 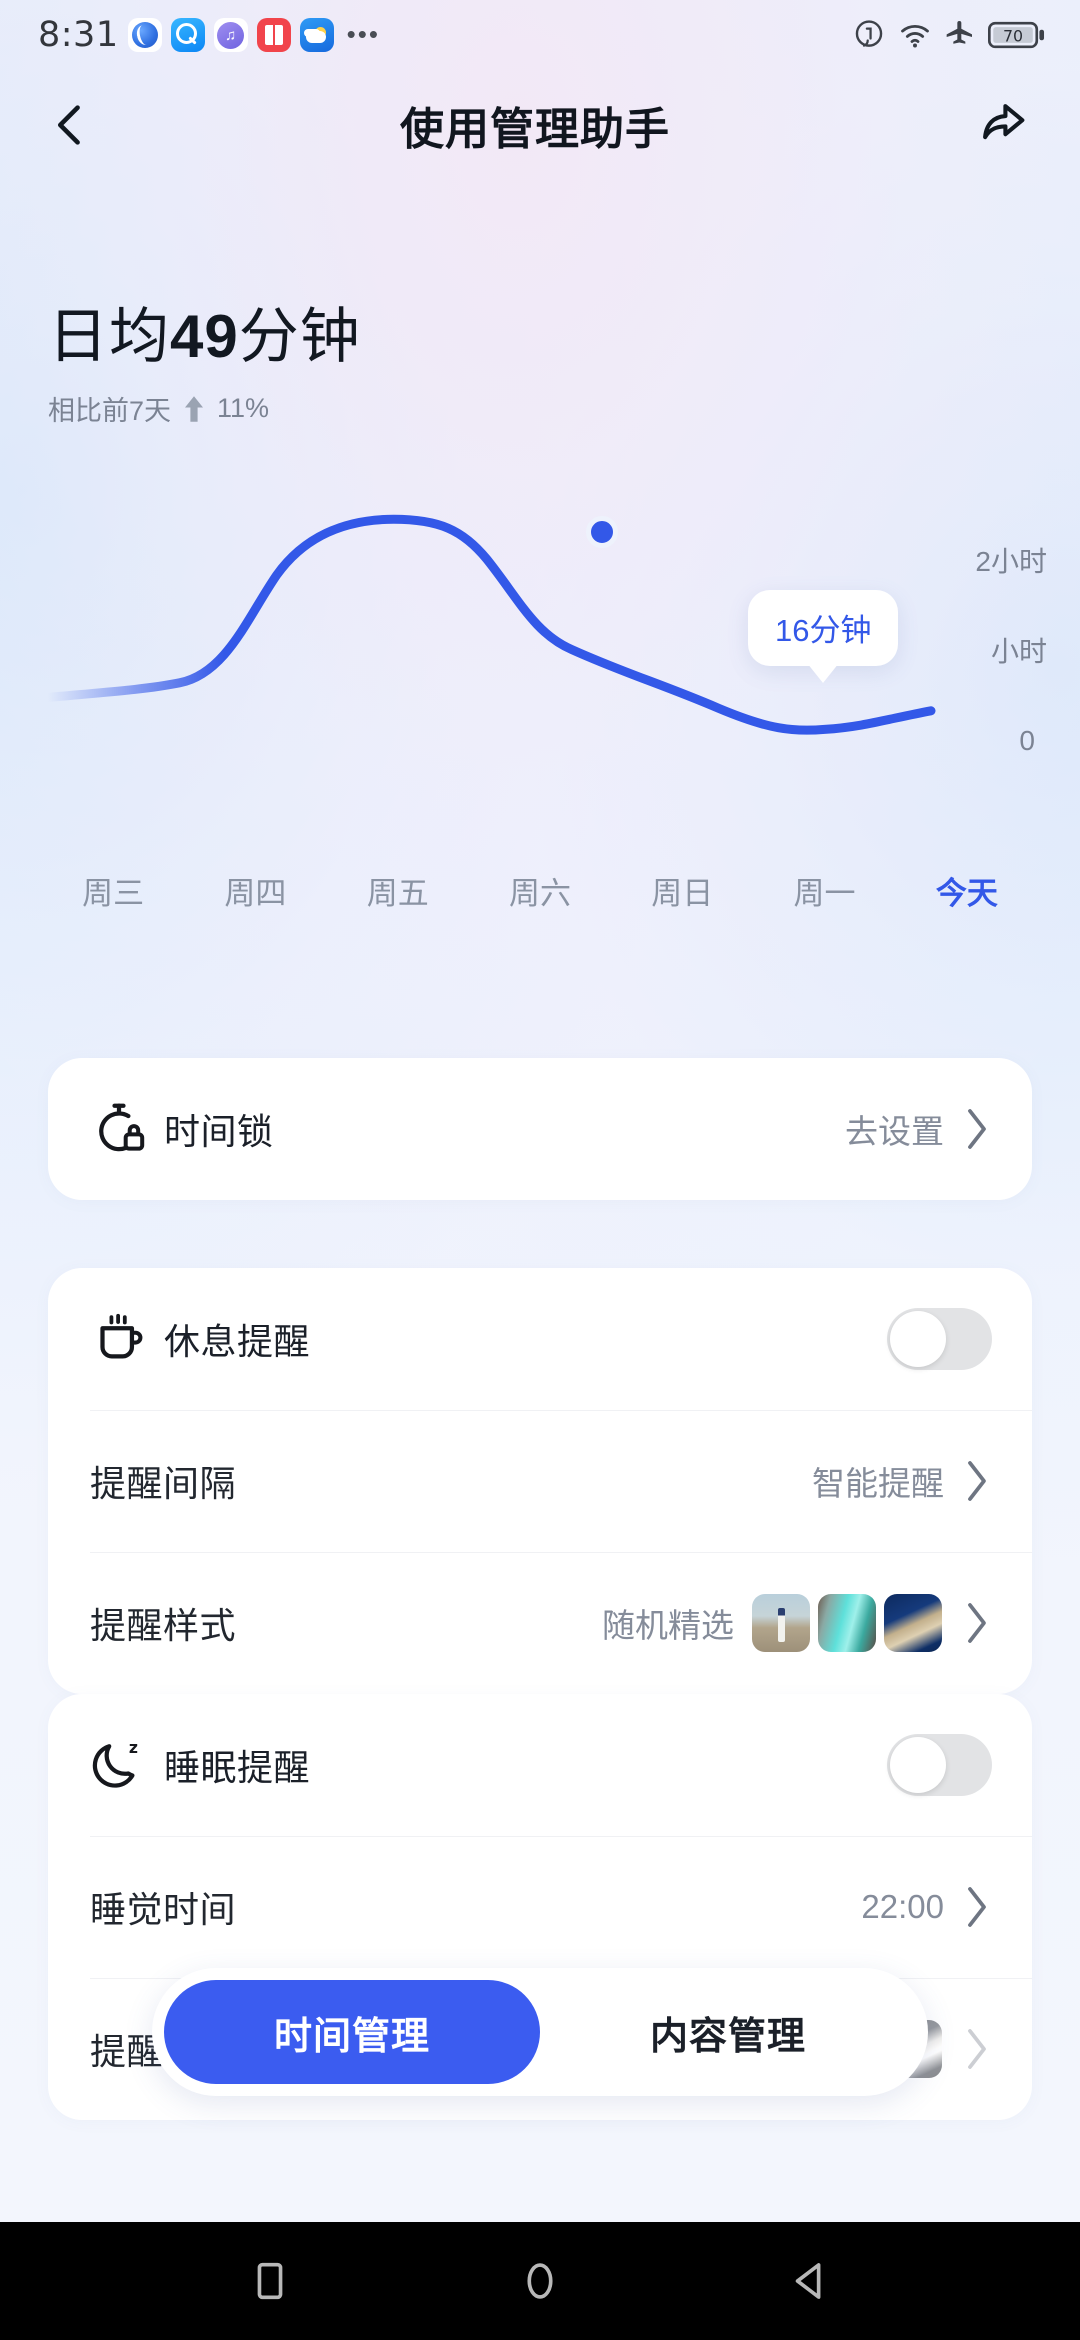 I want to click on break-reminder-label: 休息提醒, so click(x=237, y=1341).